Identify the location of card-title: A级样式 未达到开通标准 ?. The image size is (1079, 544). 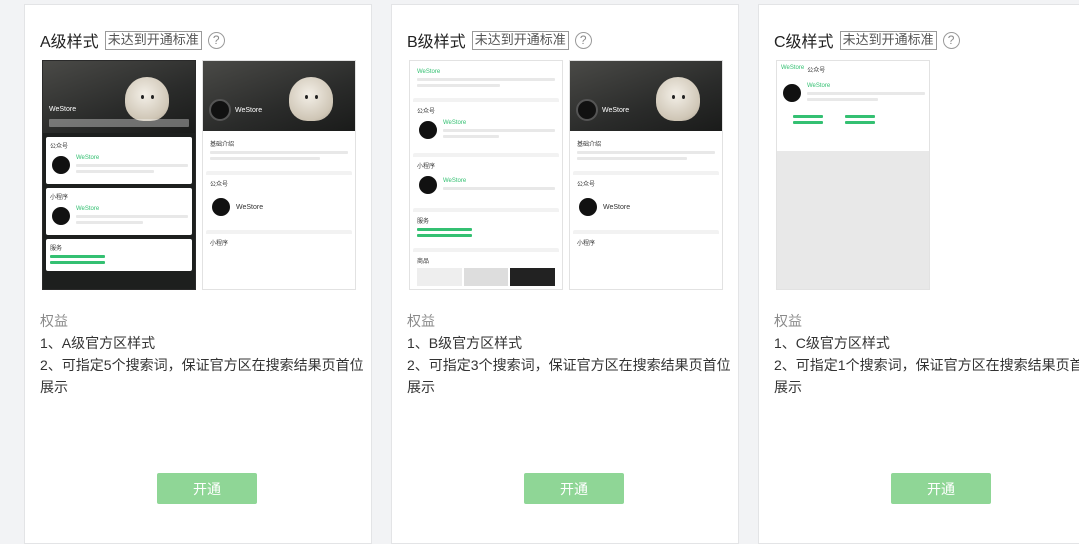
(132, 40).